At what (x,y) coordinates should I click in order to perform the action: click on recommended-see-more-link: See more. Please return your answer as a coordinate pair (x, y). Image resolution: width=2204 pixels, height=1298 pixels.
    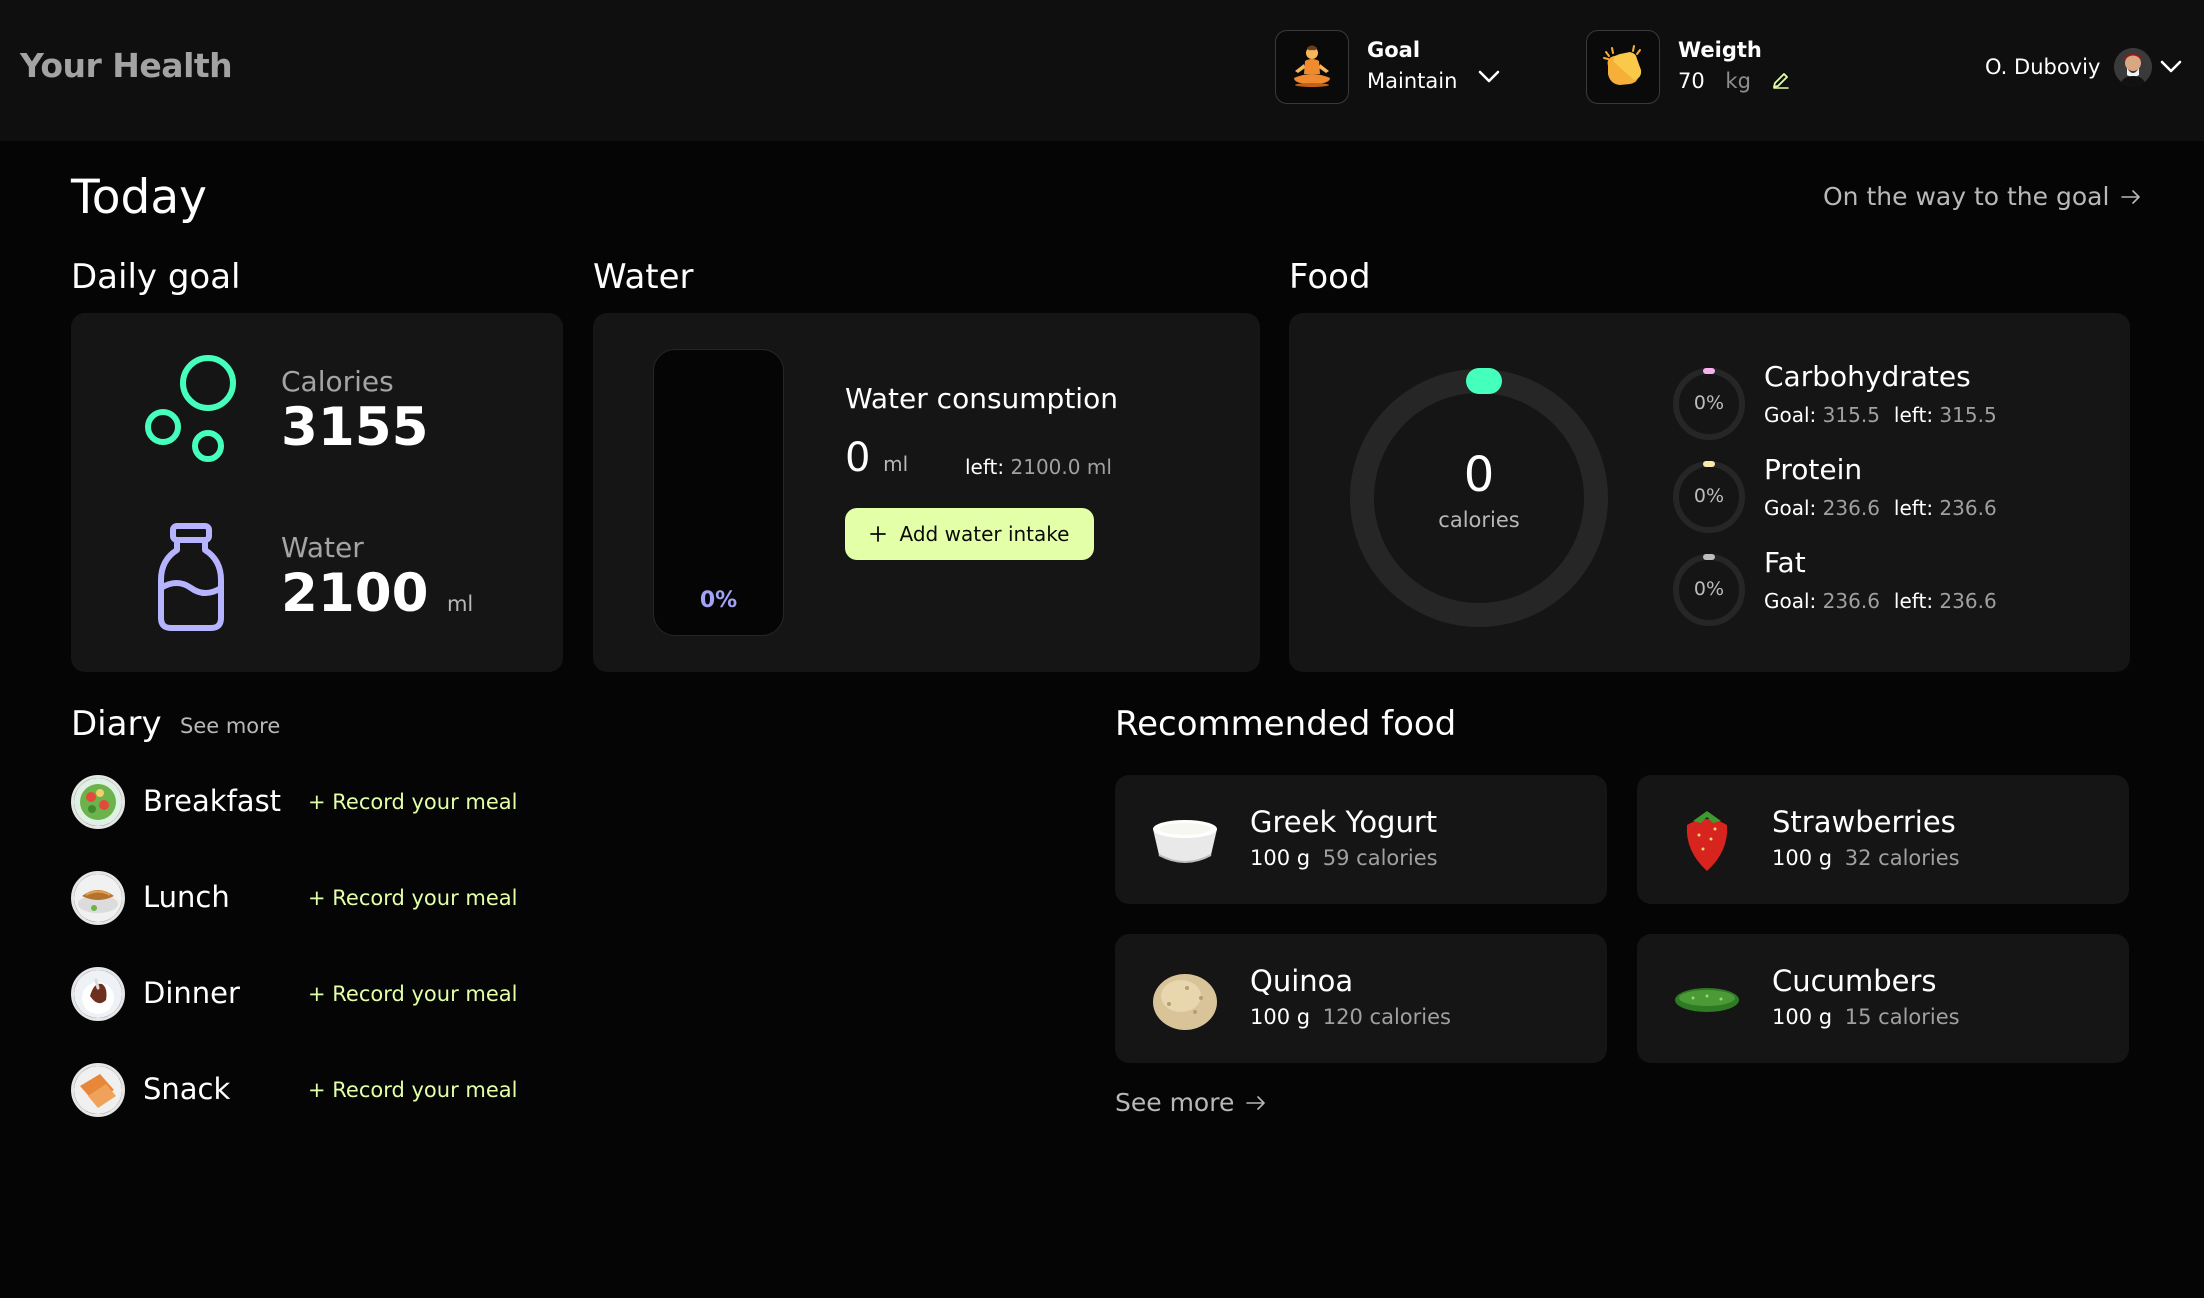
    Looking at the image, I should click on (1190, 1102).